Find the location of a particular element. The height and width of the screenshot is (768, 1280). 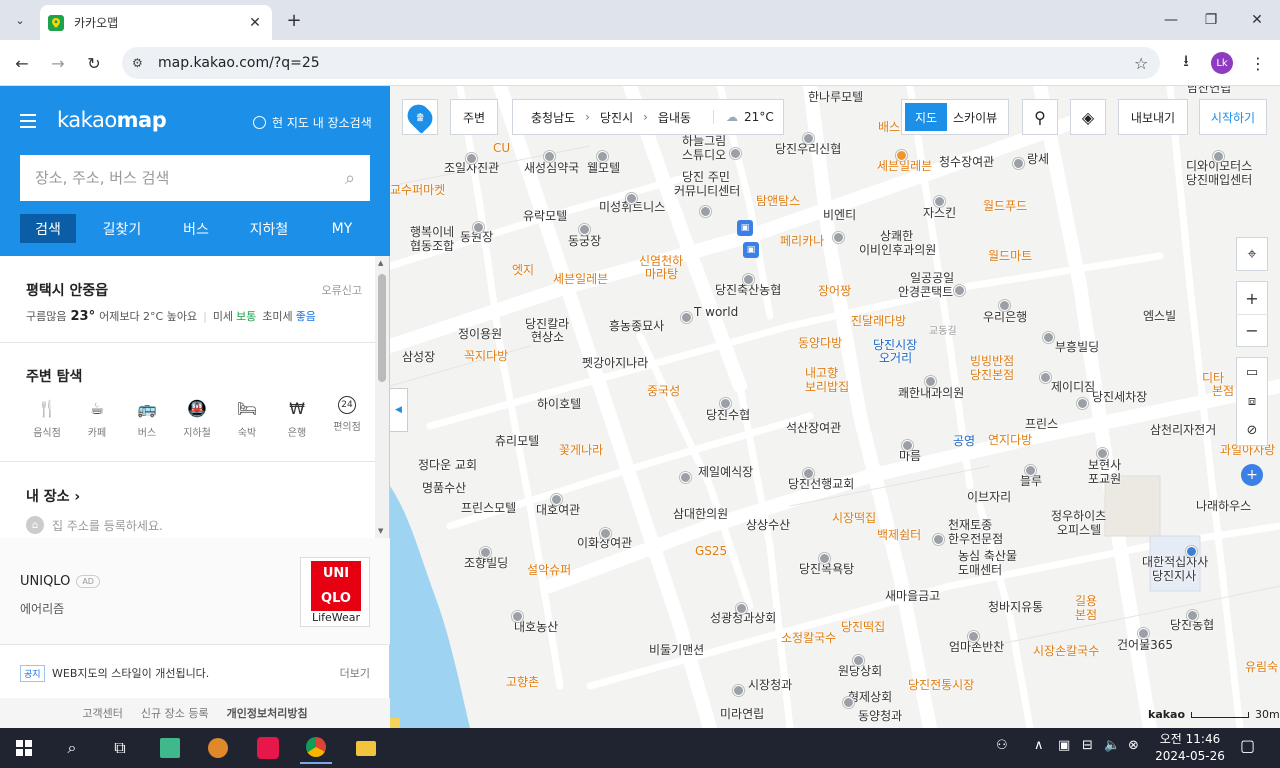

map-label: 엄마손반찬 is located at coordinates (976, 647).